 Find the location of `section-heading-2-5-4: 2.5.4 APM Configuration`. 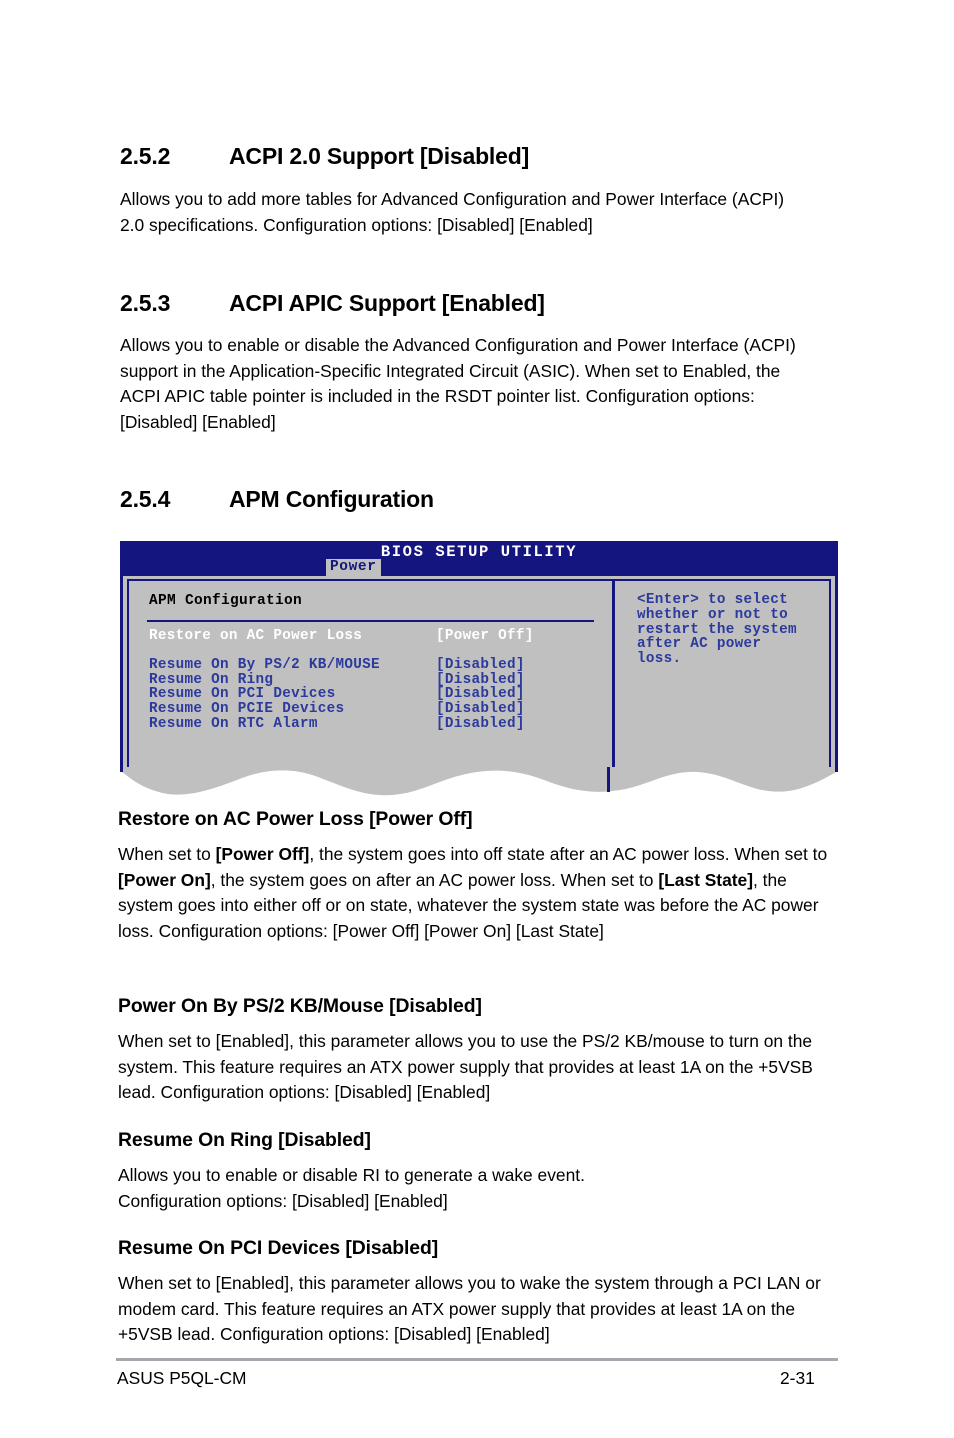

section-heading-2-5-4: 2.5.4 APM Configuration is located at coordinates (277, 499).